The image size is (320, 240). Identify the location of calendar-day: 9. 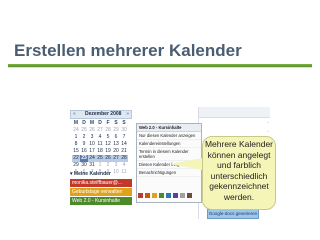
(84, 144).